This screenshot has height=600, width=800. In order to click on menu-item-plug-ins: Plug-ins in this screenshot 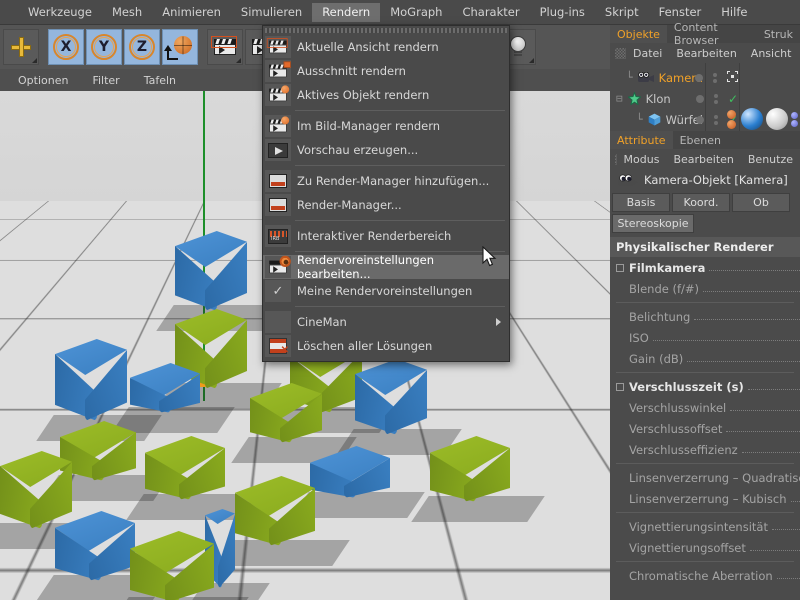, I will do `click(562, 12)`.